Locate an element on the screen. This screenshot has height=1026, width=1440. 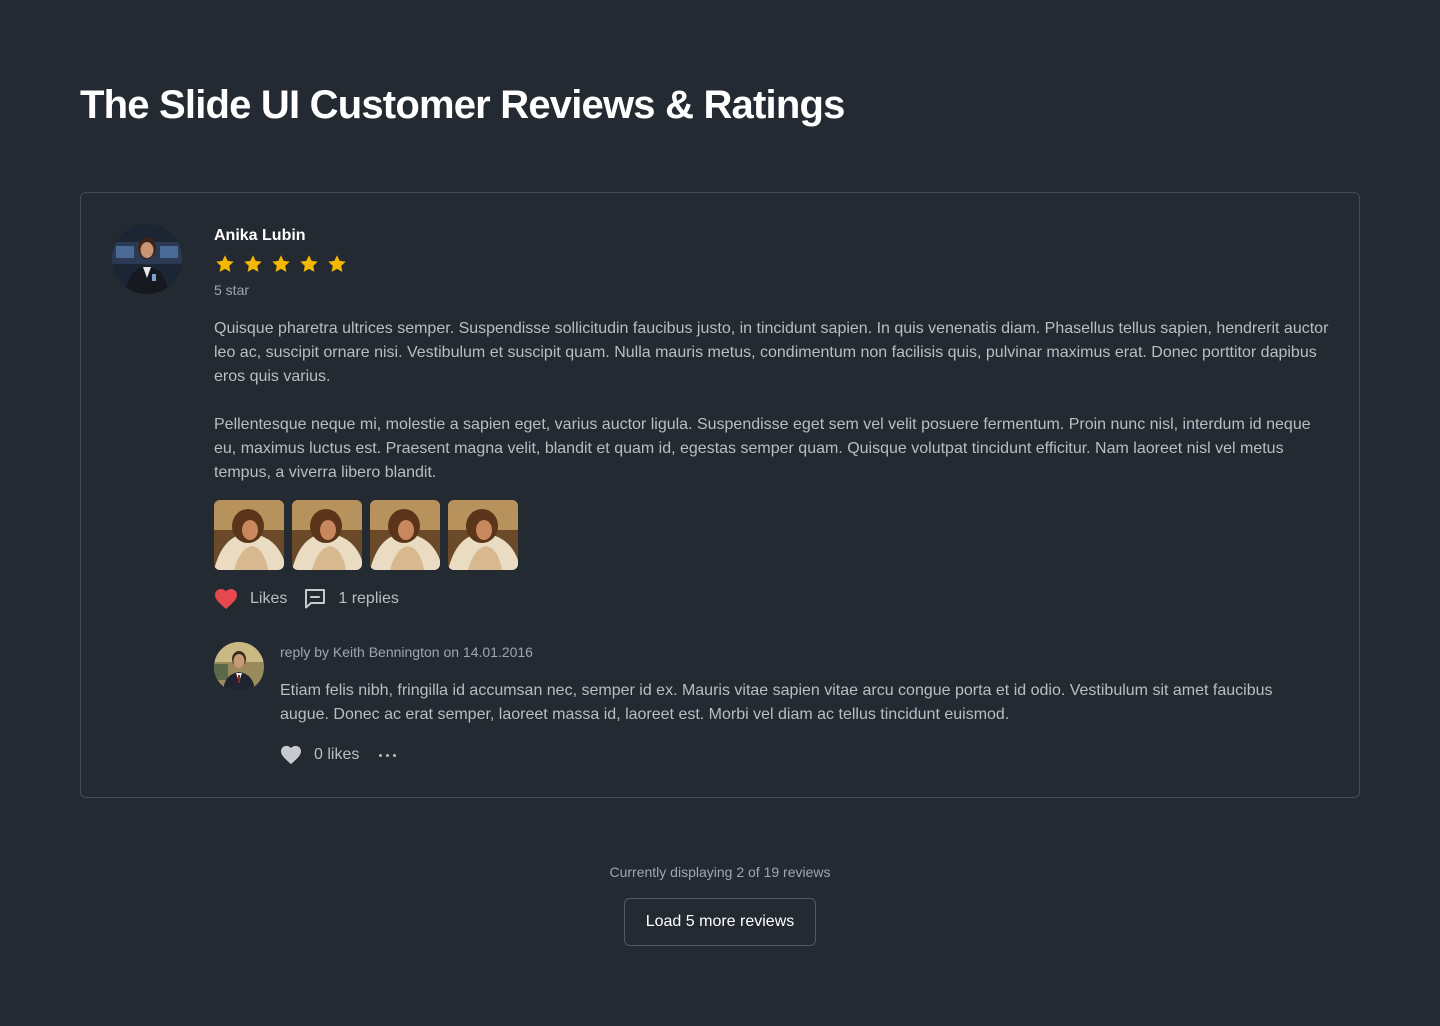
page-title: The Slide UI Customer Reviews & Ratings is located at coordinates (462, 105).